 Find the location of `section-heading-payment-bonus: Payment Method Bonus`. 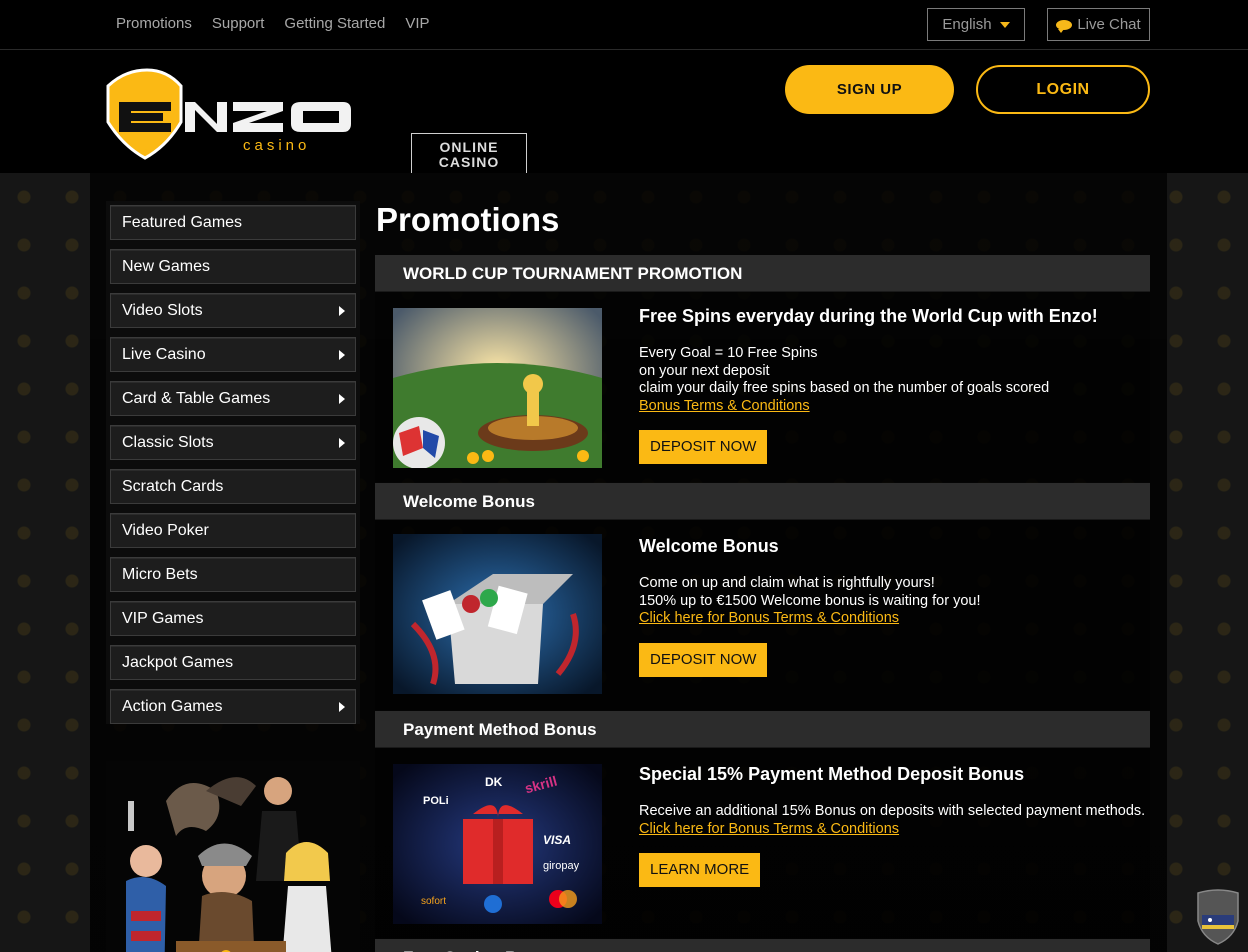

section-heading-payment-bonus: Payment Method Bonus is located at coordinates (762, 729).